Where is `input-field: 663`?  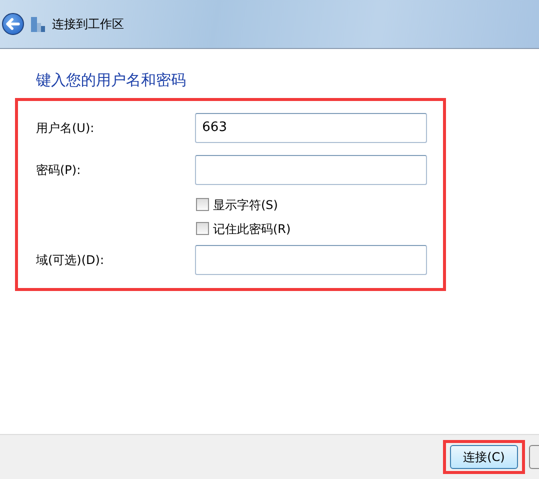
input-field: 663 is located at coordinates (311, 127).